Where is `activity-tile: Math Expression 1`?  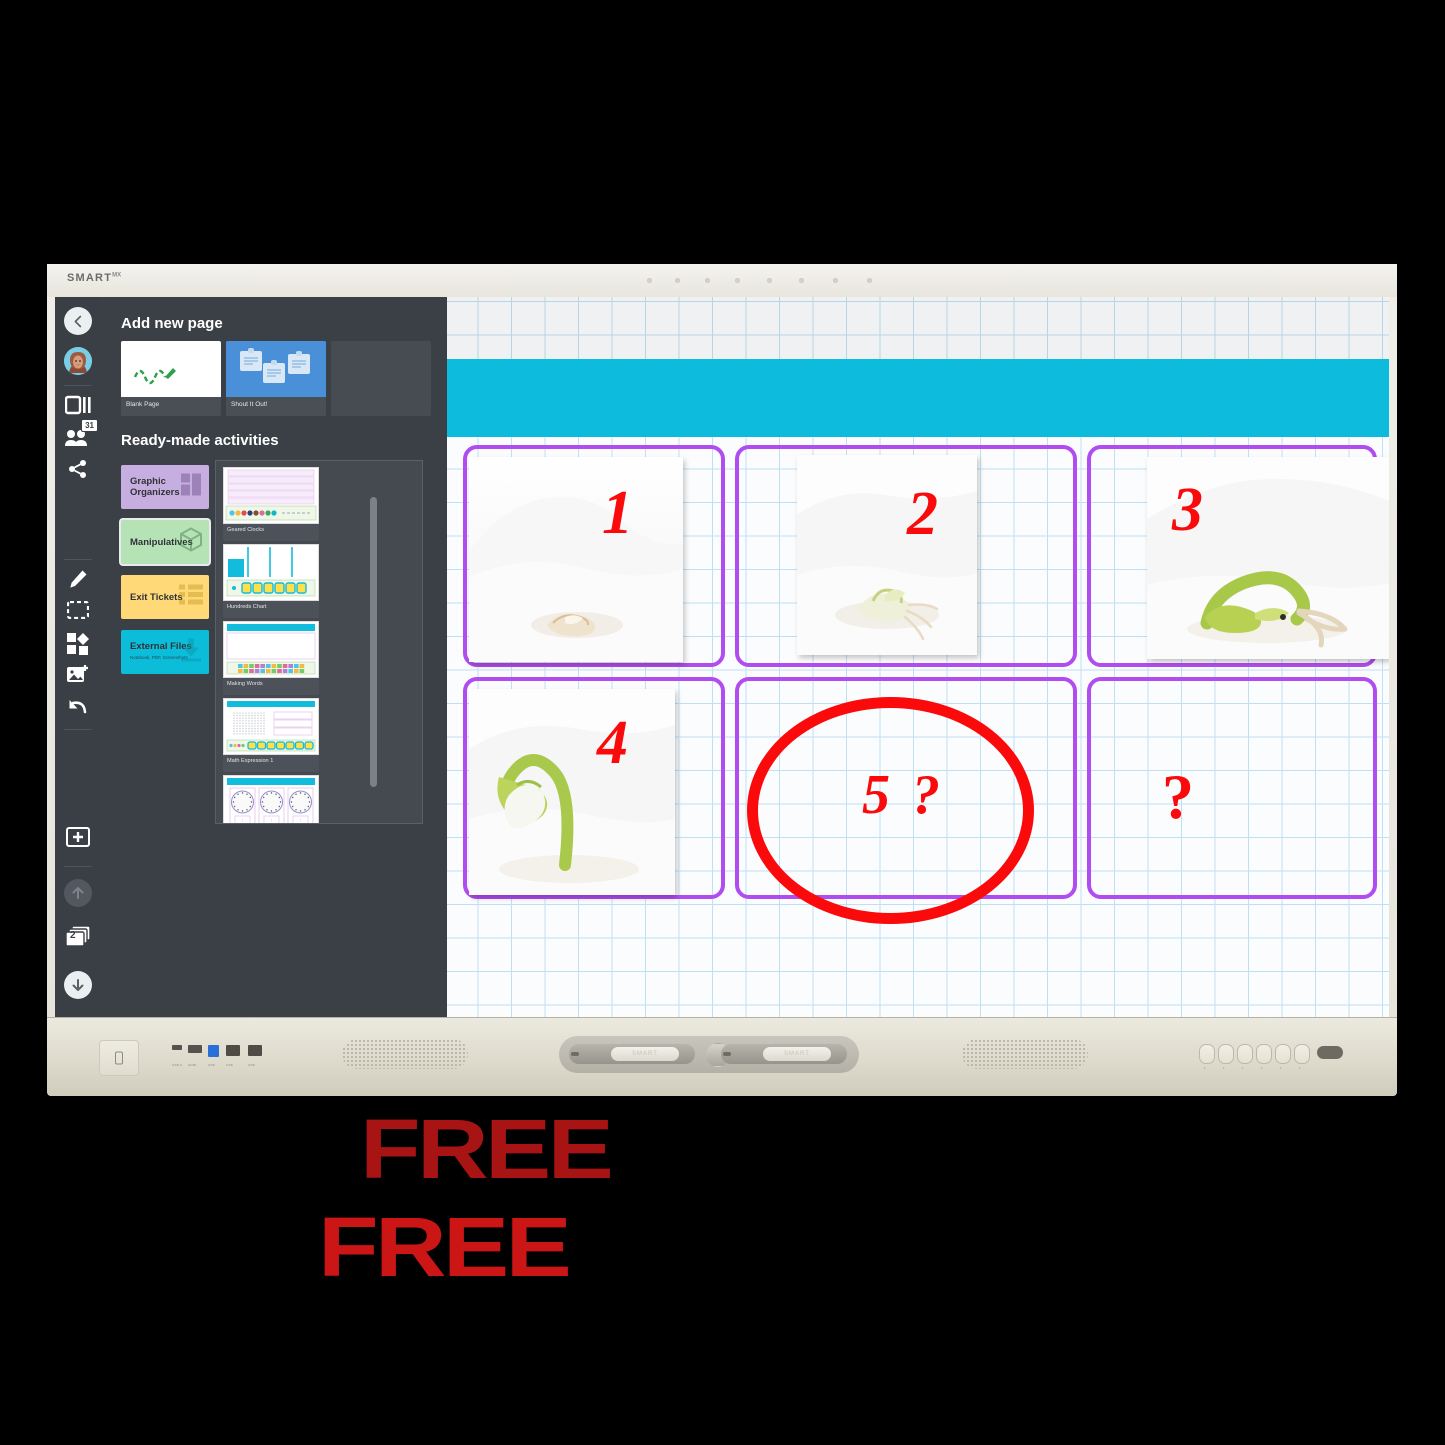
activity-tile: Math Expression 1 is located at coordinates (271, 735).